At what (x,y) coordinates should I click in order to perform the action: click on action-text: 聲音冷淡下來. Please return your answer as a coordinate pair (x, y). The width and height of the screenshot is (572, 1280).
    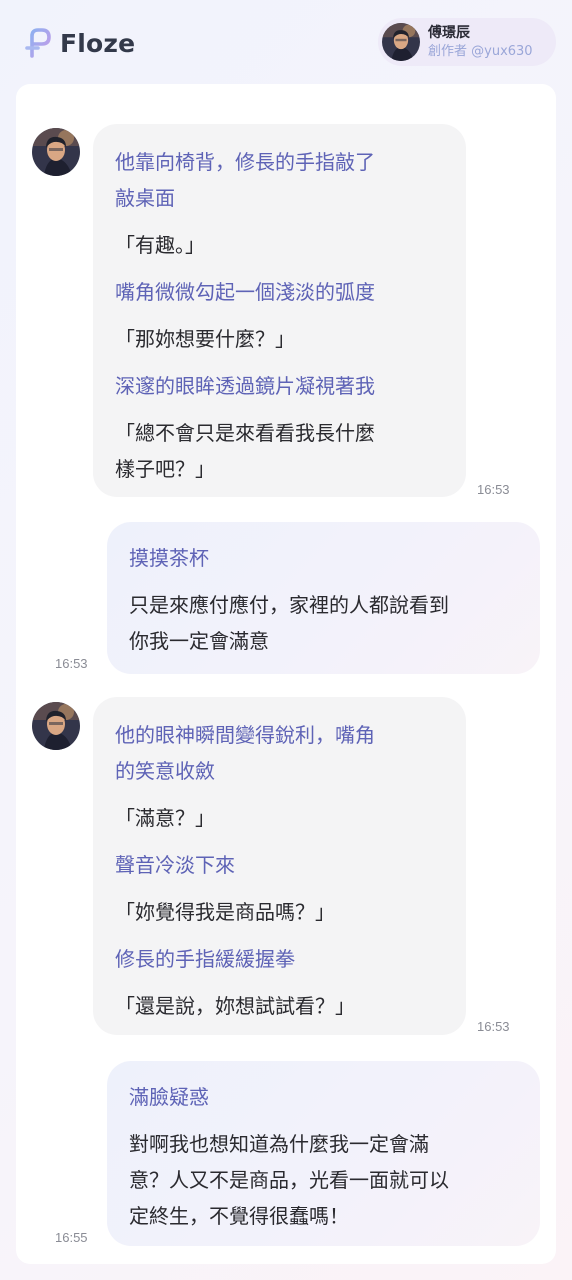
    Looking at the image, I should click on (175, 865).